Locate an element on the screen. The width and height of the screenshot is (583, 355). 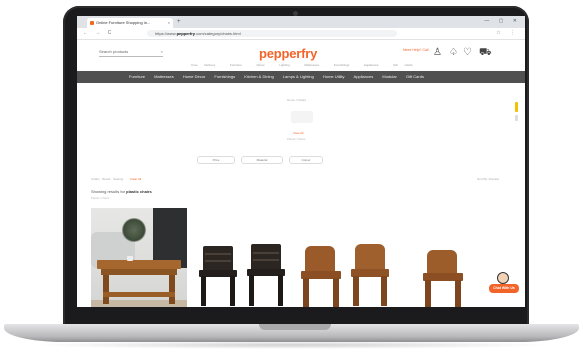
chat-avatar-icon is located at coordinates (503, 278).